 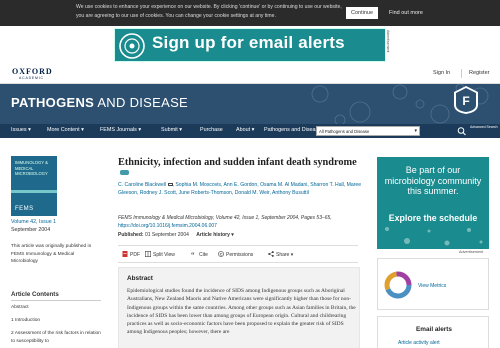 I want to click on journal-title-part-b: AND DISEASE, so click(x=141, y=102).